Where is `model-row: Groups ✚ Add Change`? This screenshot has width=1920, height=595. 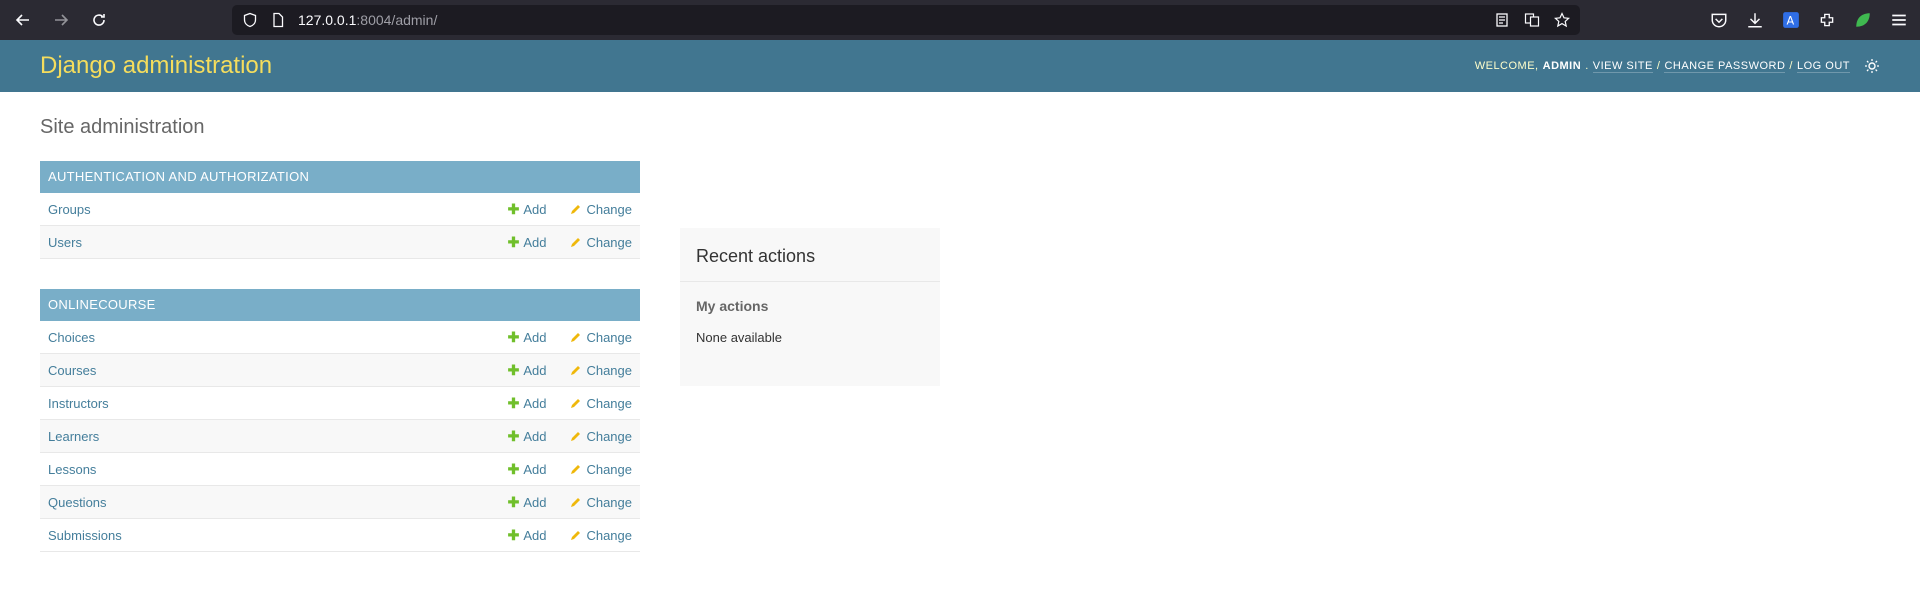
model-row: Groups ✚ Add Change is located at coordinates (340, 209).